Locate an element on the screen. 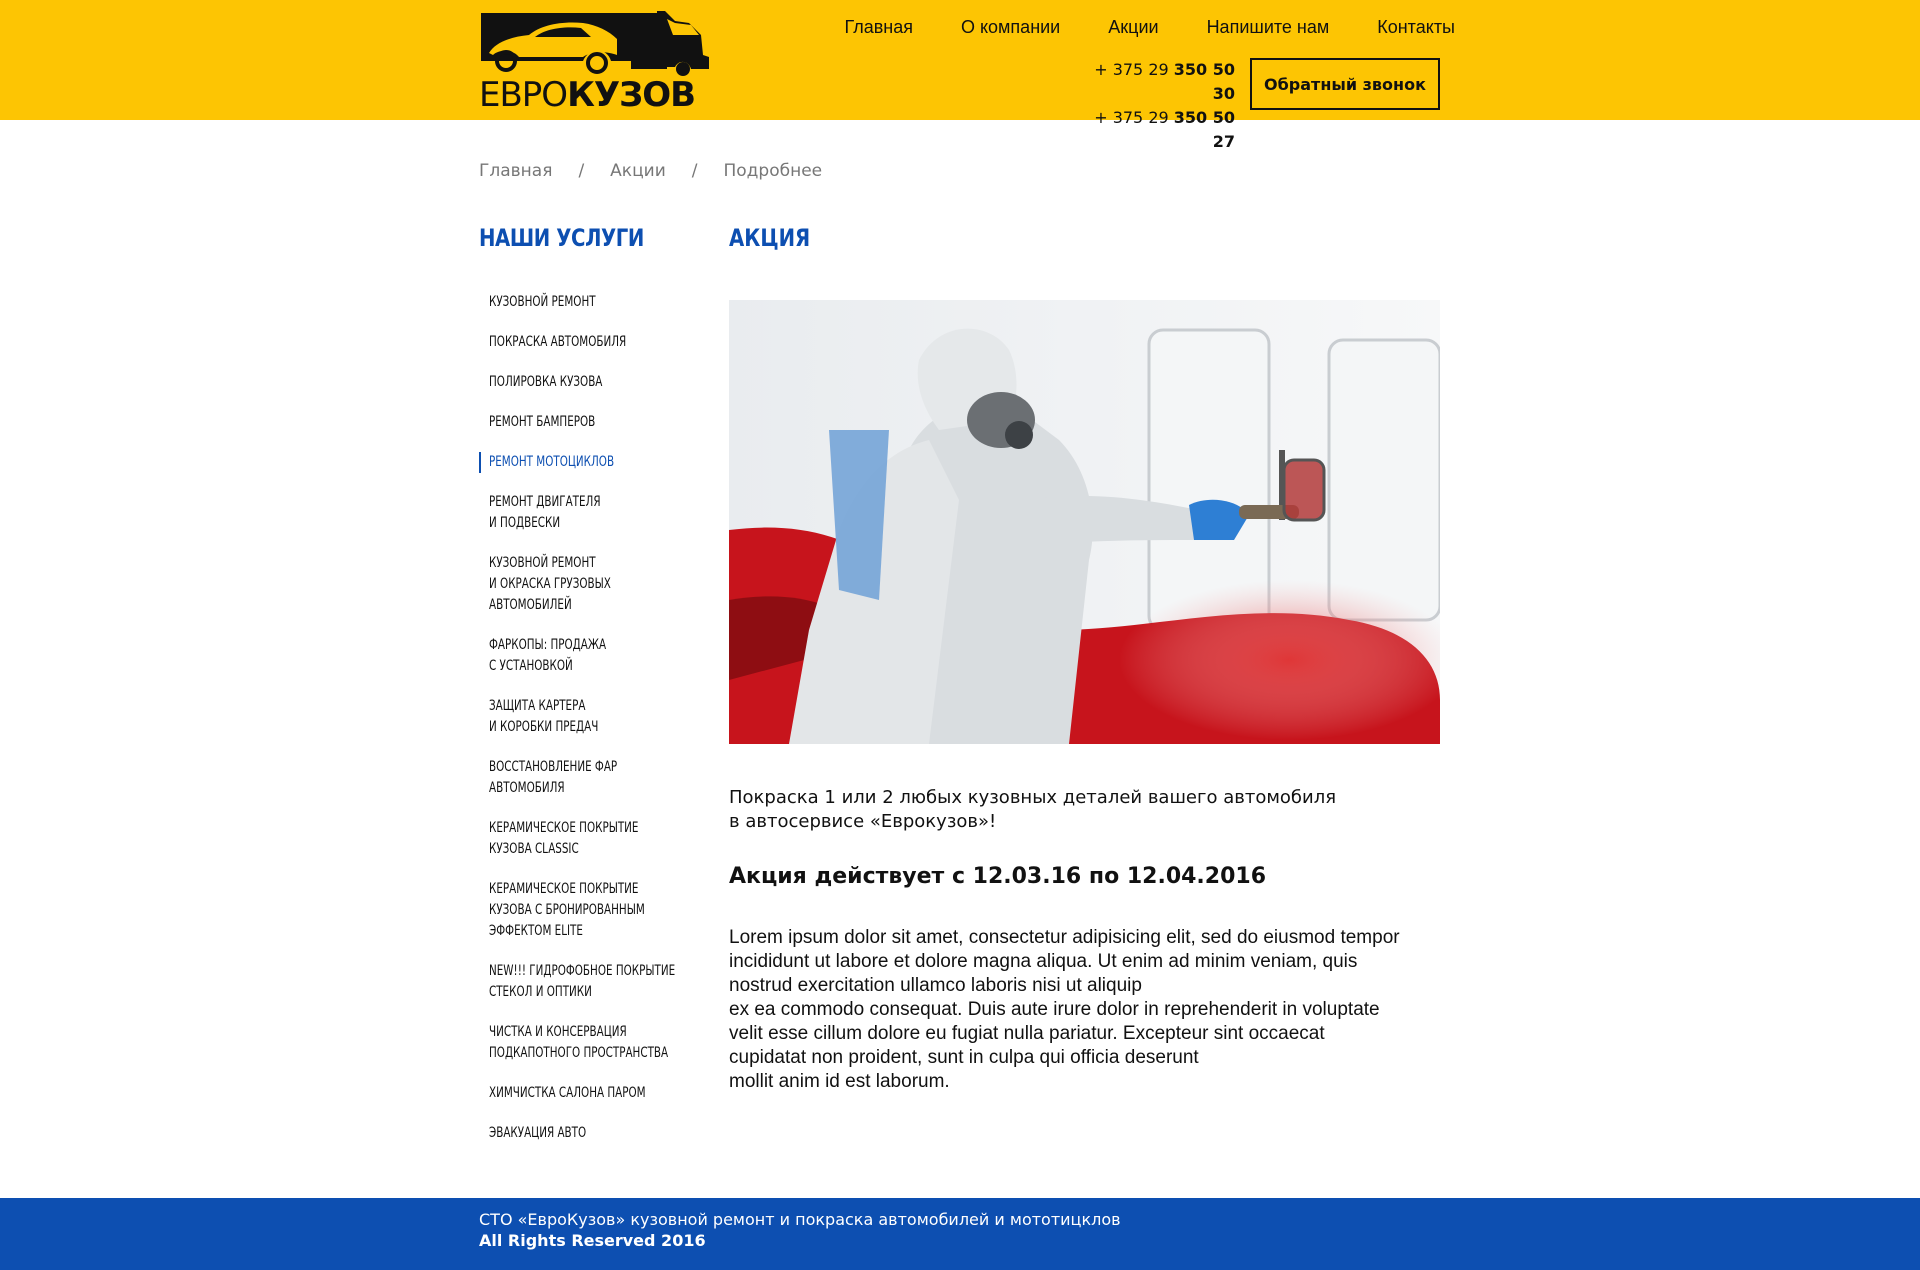  sidebar-service-label: Ремонт бамперов is located at coordinates (542, 422).